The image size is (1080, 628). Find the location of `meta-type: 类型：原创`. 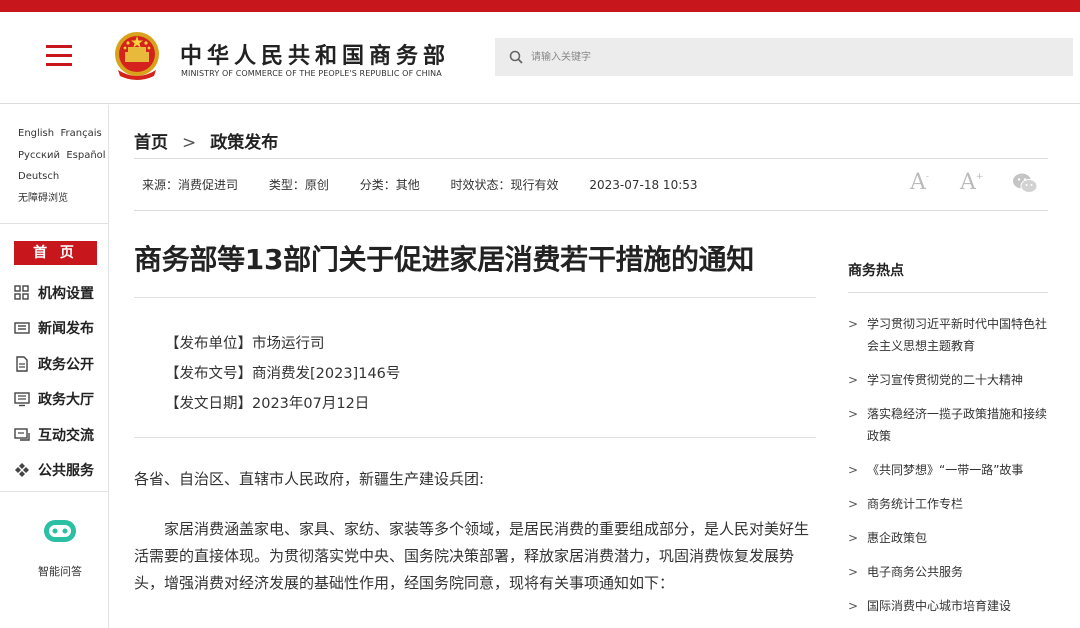

meta-type: 类型：原创 is located at coordinates (298, 185).